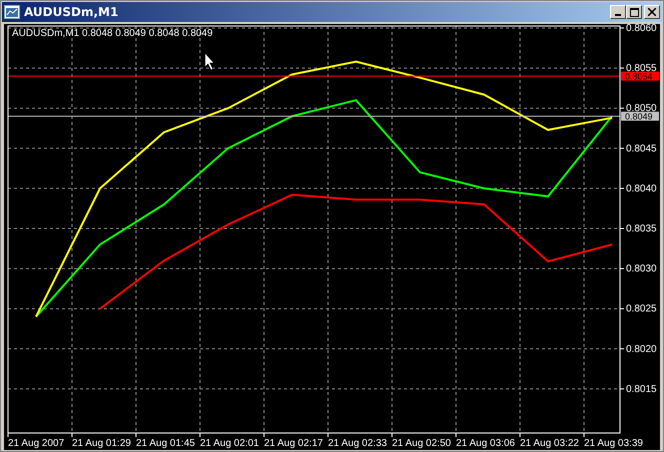 Image resolution: width=664 pixels, height=452 pixels. I want to click on time-axis-label: 21 Aug 2007, so click(36, 443).